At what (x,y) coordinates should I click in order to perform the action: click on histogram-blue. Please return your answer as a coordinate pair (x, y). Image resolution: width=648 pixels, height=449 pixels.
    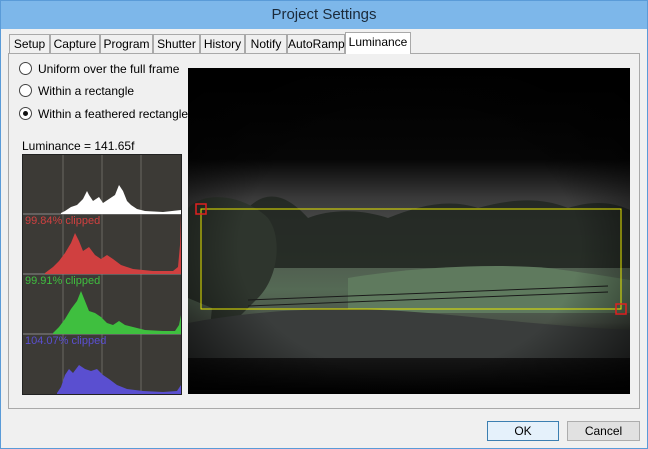
    Looking at the image, I should click on (119, 379).